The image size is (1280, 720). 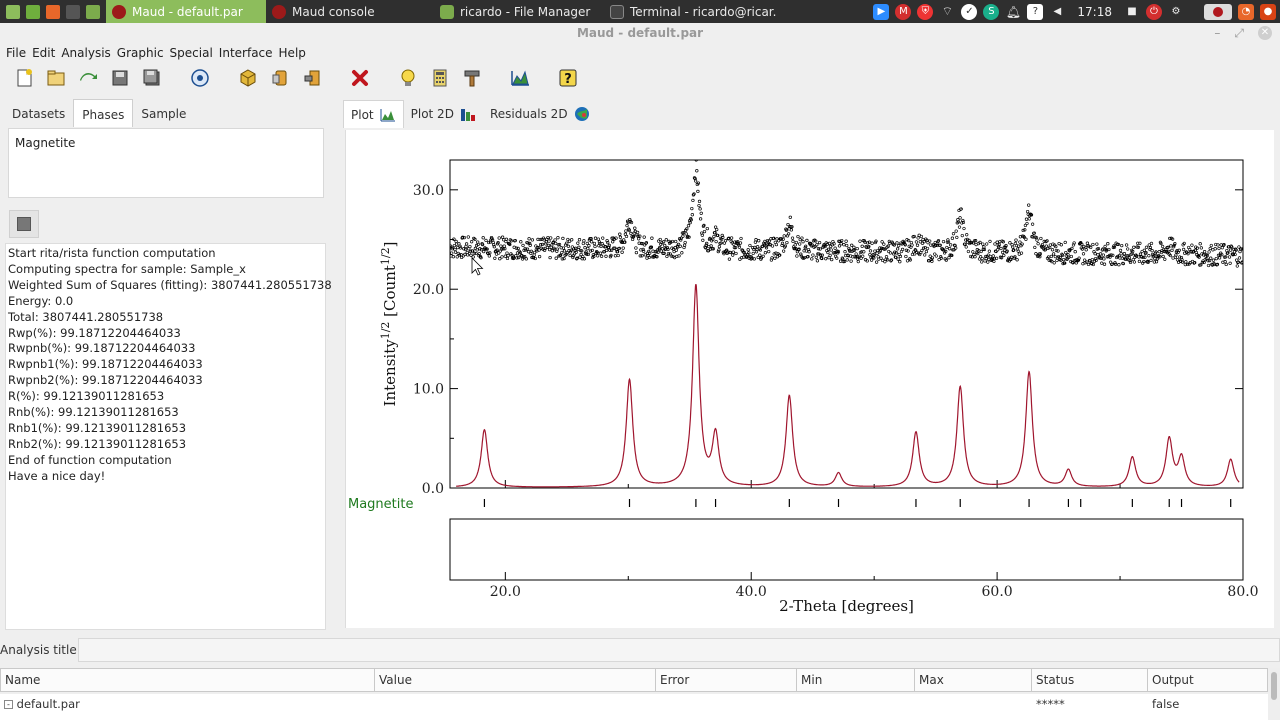 What do you see at coordinates (520, 78) in the screenshot?
I see `plot-icon` at bounding box center [520, 78].